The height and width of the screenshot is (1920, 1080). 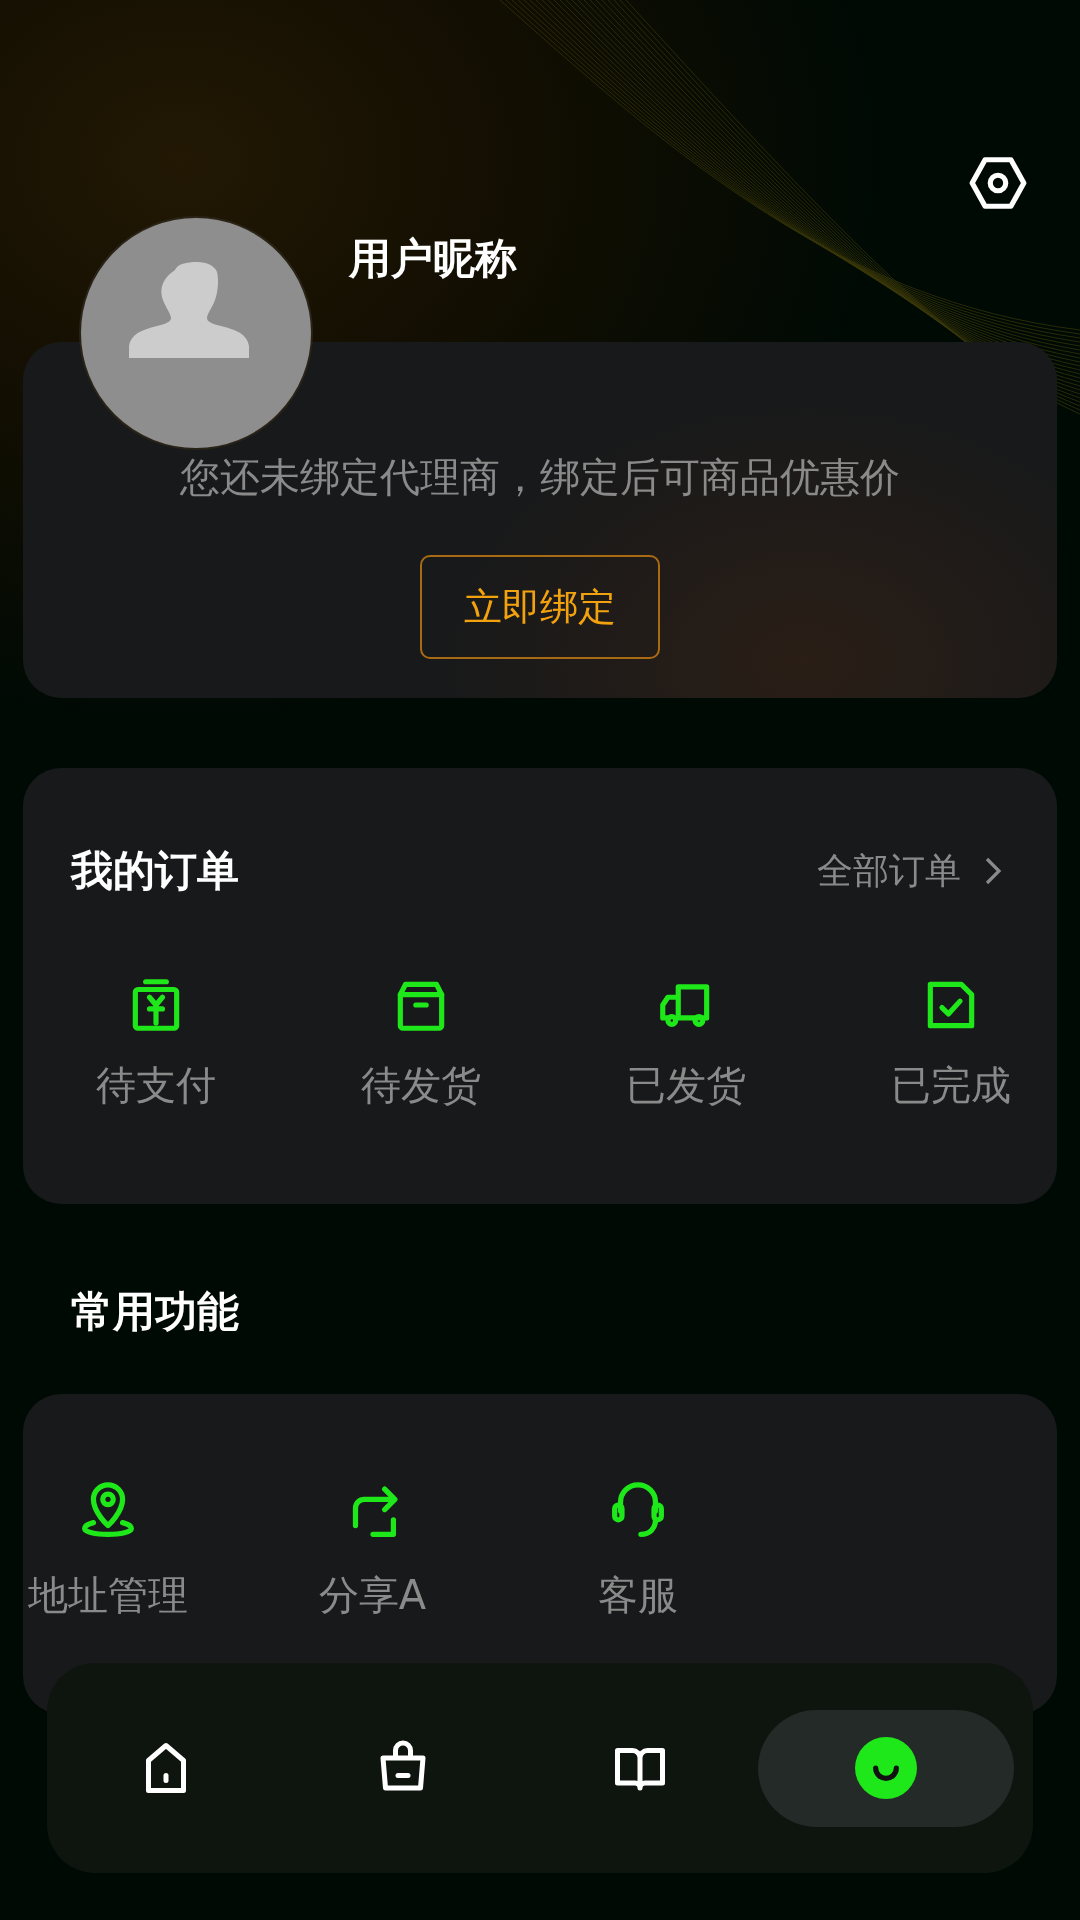 I want to click on order-status-label: 待支付, so click(x=155, y=1085).